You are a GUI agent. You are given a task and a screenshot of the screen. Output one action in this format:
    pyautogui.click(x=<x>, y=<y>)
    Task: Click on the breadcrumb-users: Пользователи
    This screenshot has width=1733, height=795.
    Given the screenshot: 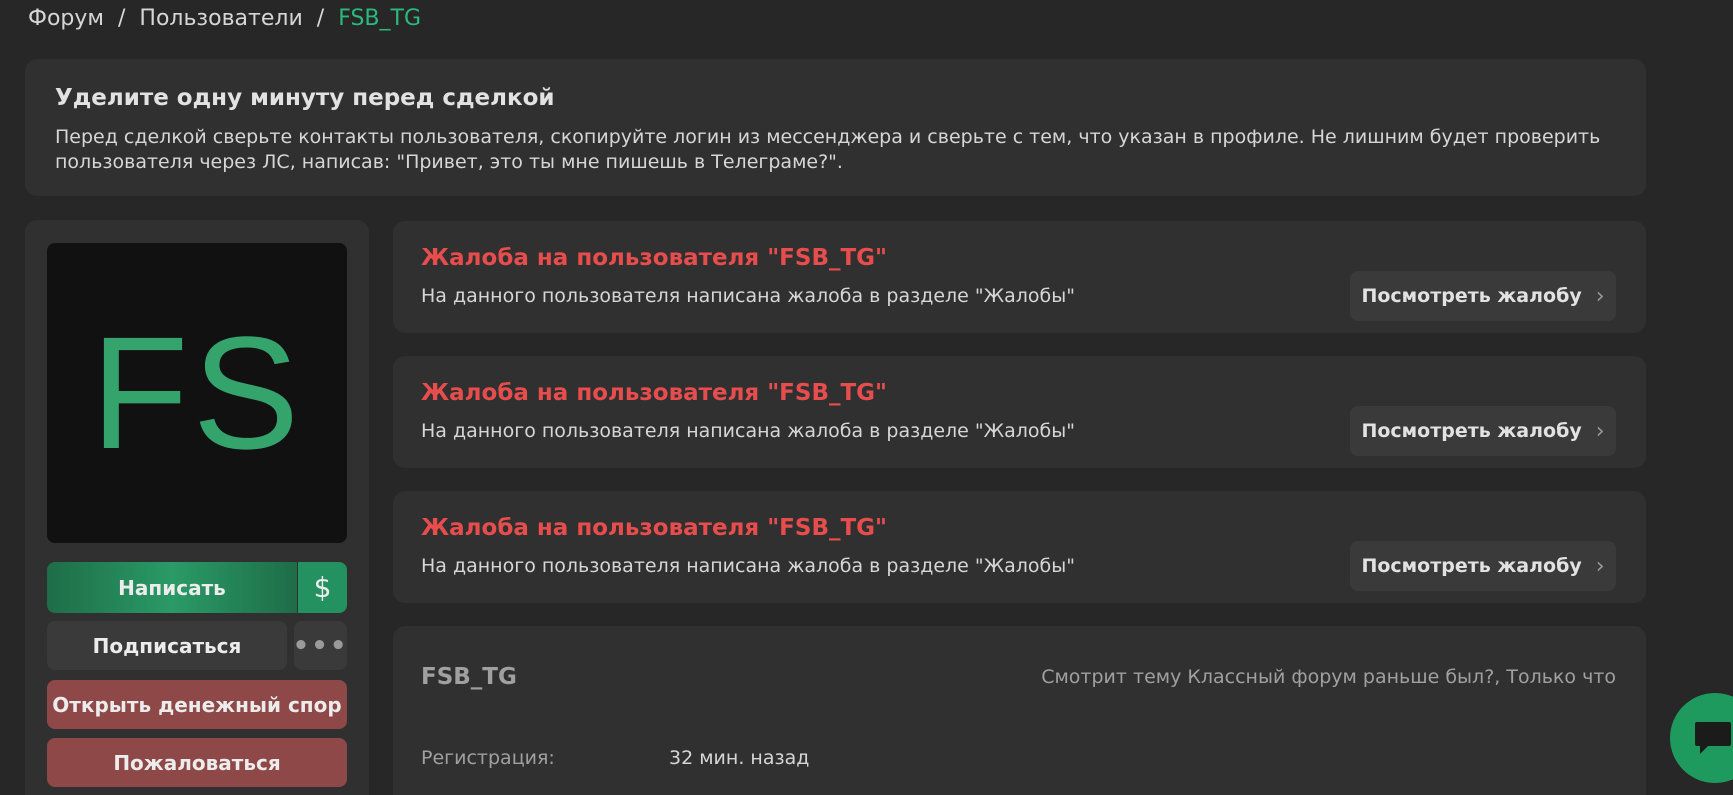 What is the action you would take?
    pyautogui.click(x=220, y=18)
    